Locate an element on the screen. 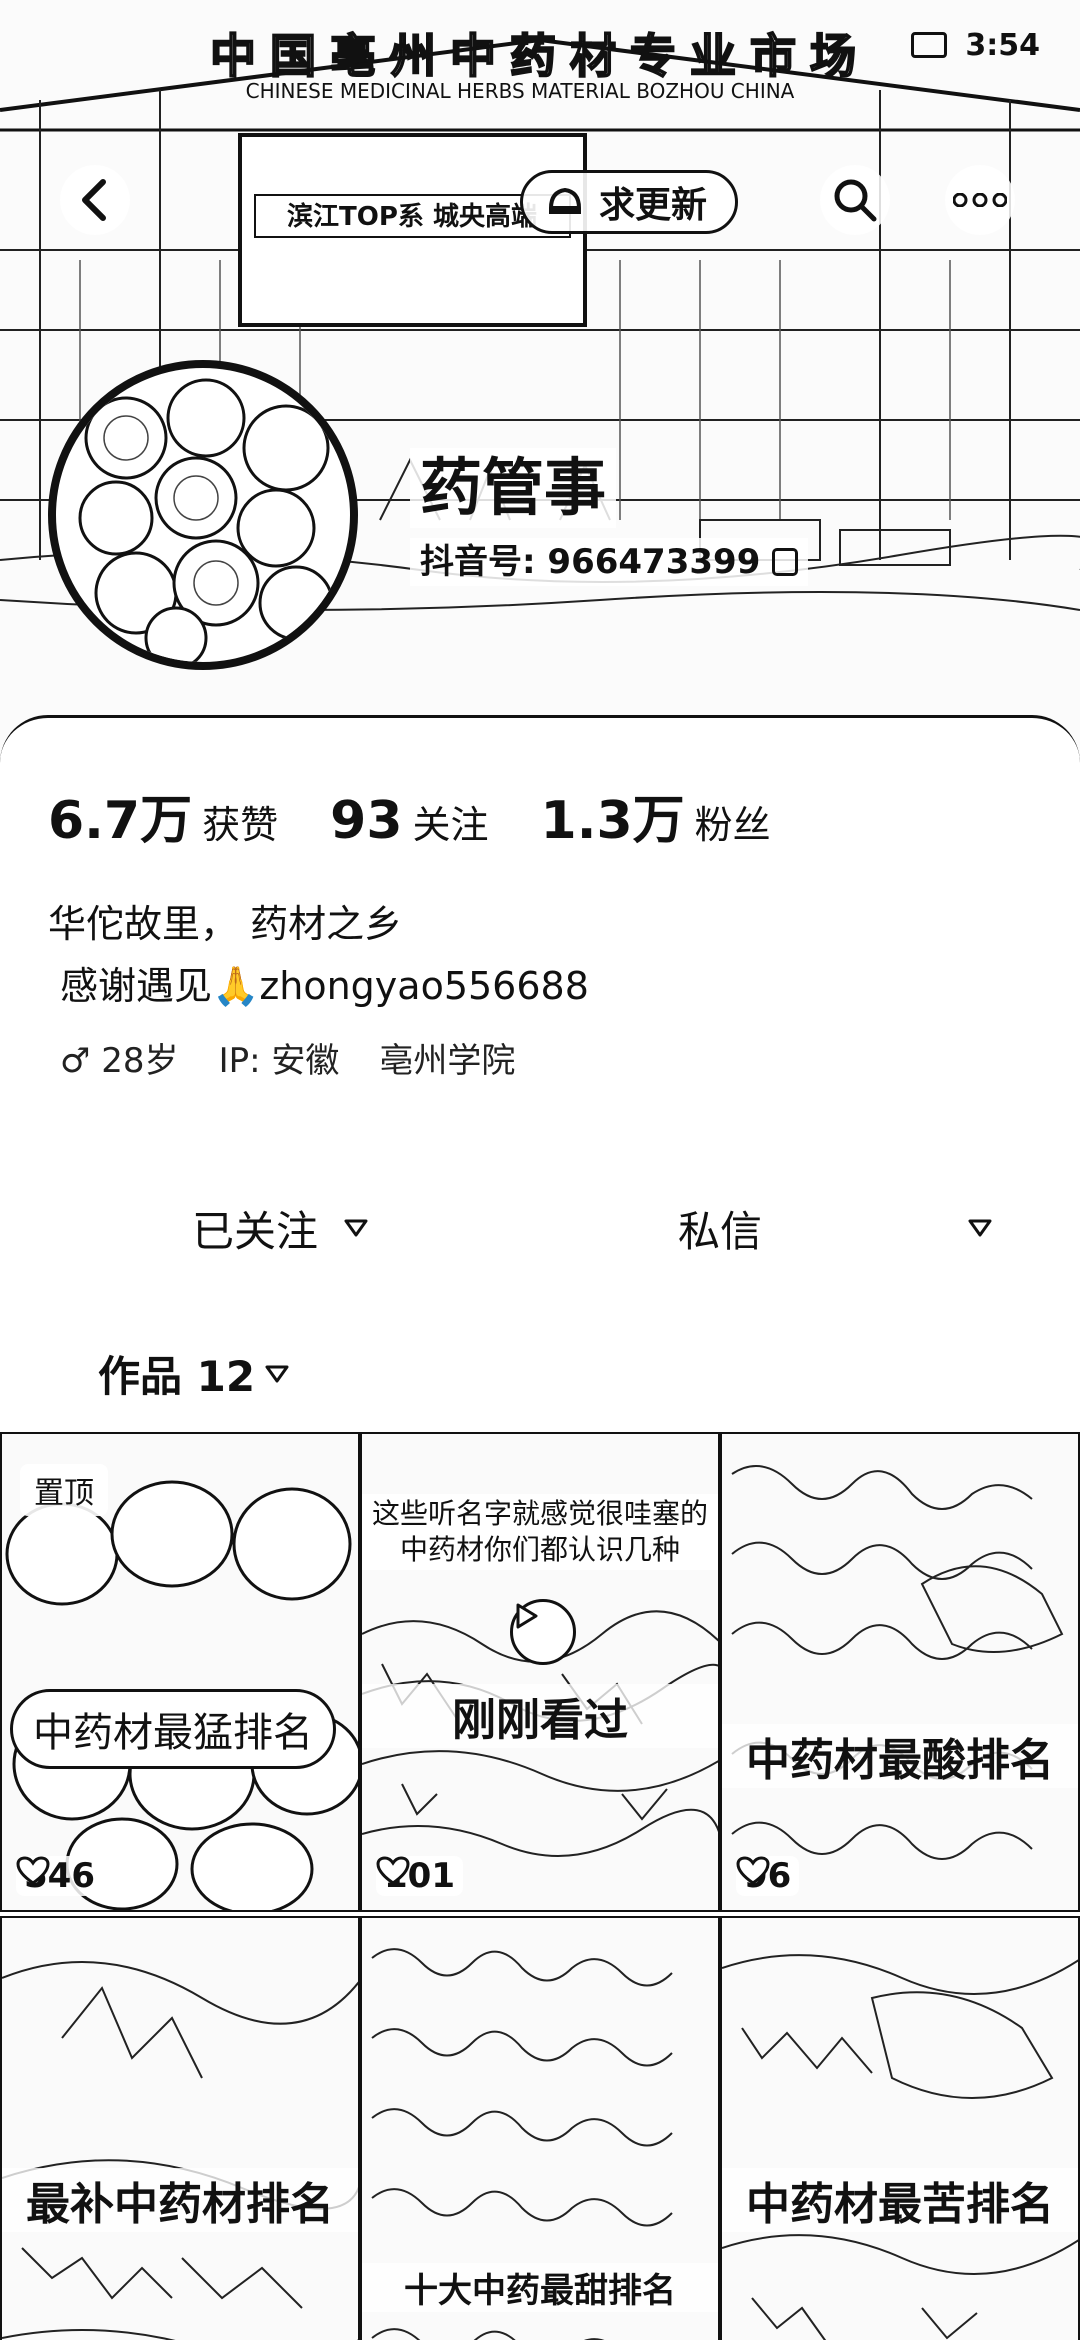 This screenshot has height=2340, width=1080. tab-works: 作品 12 is located at coordinates (193, 1373).